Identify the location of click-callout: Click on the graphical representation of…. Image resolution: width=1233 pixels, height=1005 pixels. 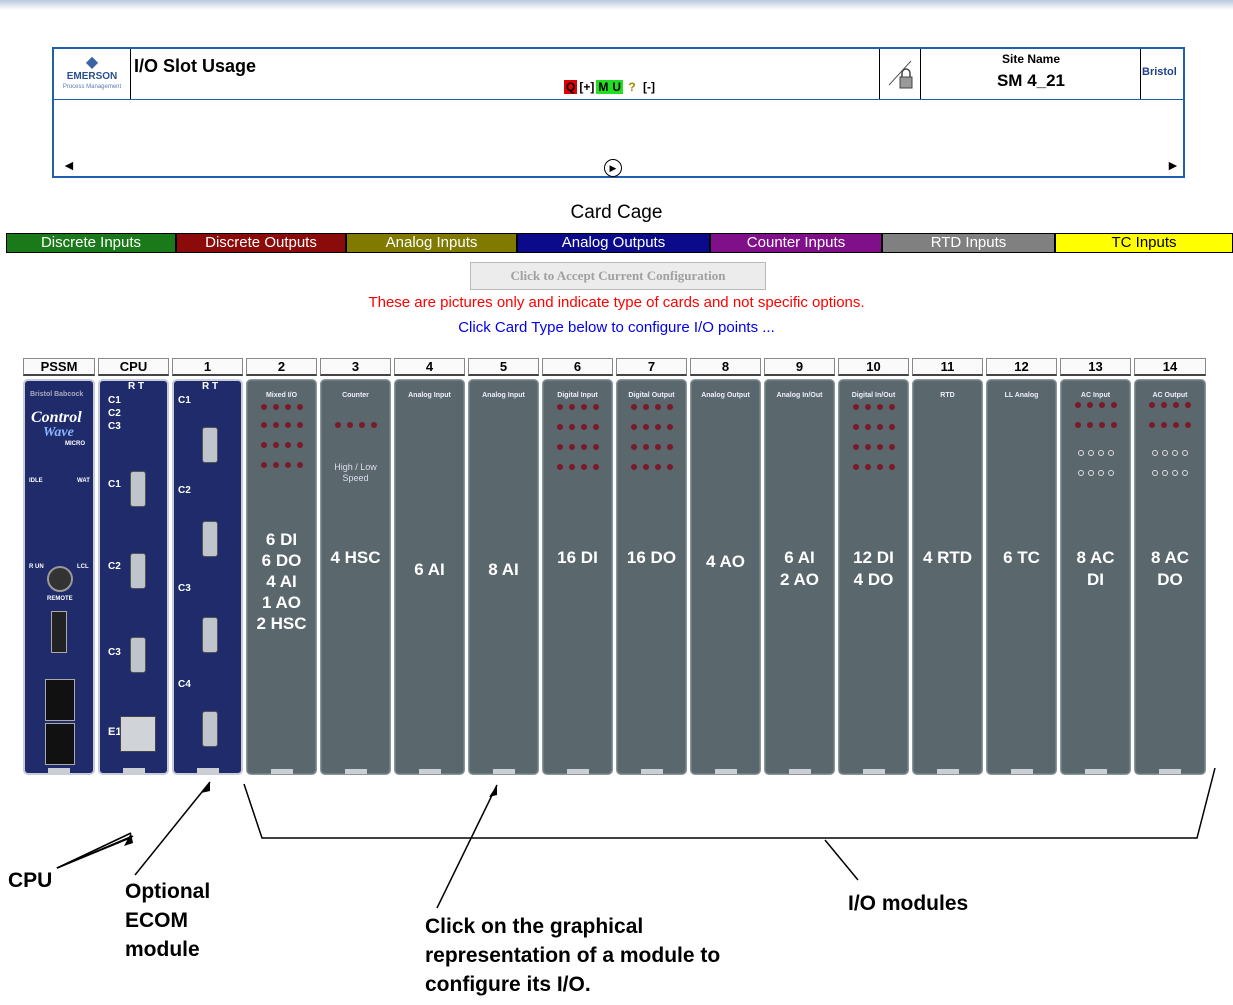
(573, 955).